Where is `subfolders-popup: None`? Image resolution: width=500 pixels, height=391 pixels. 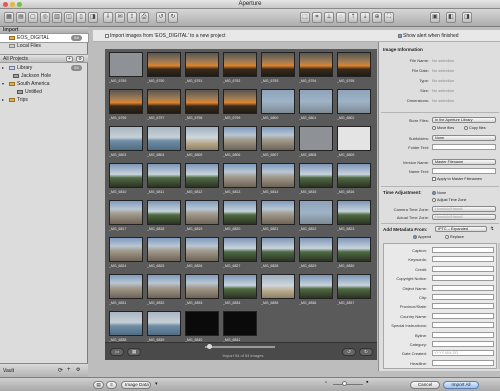
subfolders-popup: None is located at coordinates (464, 138).